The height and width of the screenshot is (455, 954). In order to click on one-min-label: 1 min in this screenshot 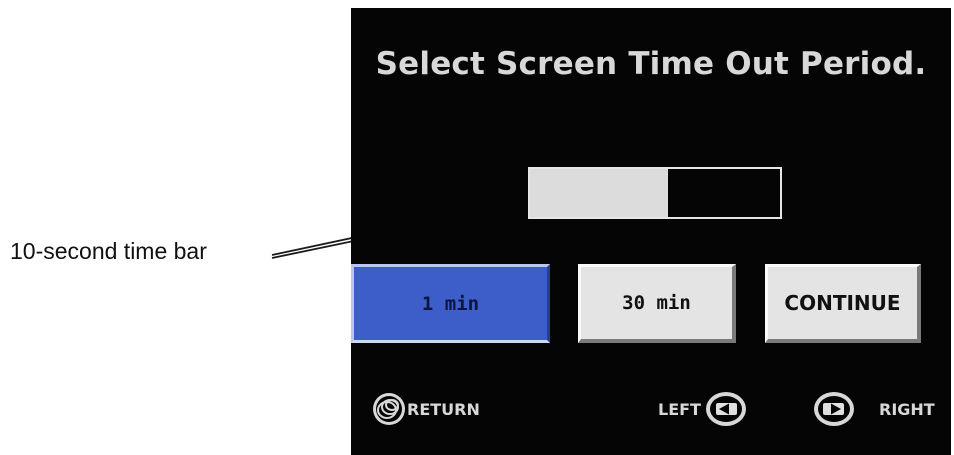, I will do `click(450, 303)`.